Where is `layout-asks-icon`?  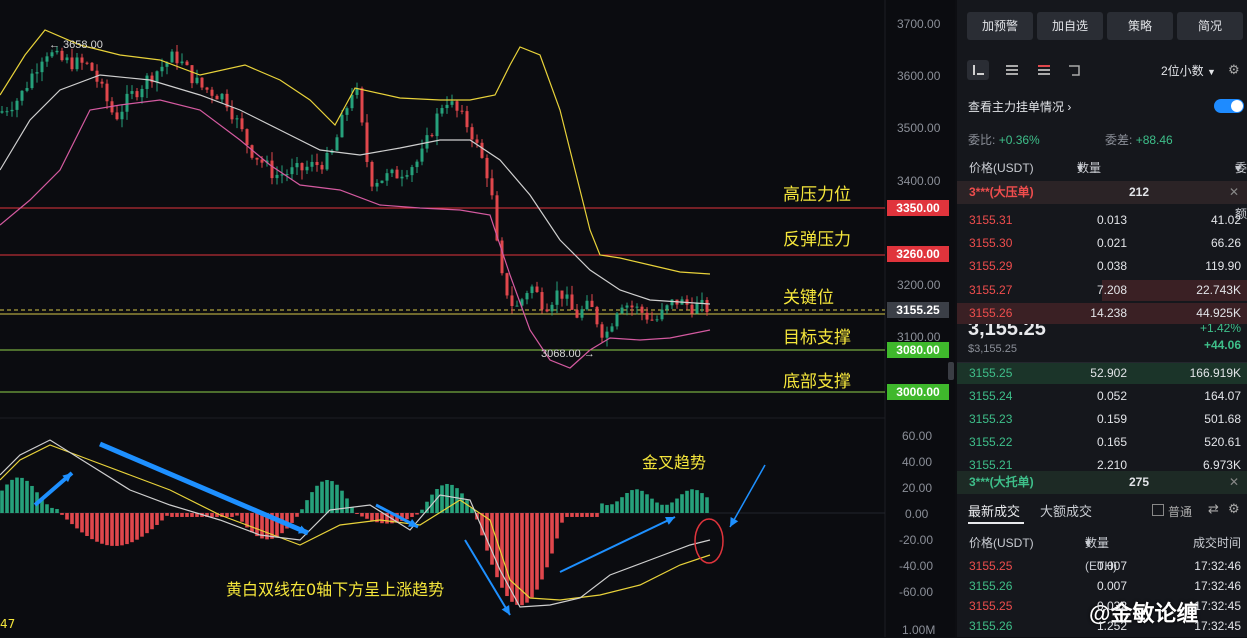 layout-asks-icon is located at coordinates (1012, 70).